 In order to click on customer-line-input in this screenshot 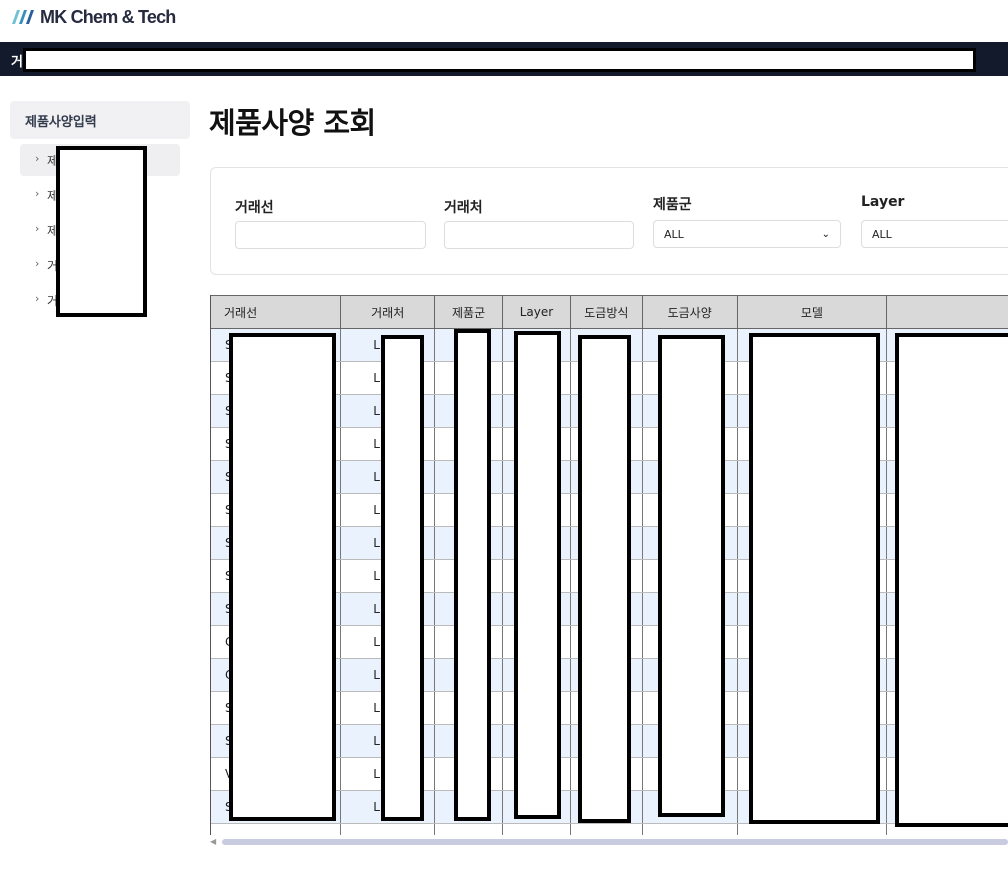, I will do `click(330, 235)`.